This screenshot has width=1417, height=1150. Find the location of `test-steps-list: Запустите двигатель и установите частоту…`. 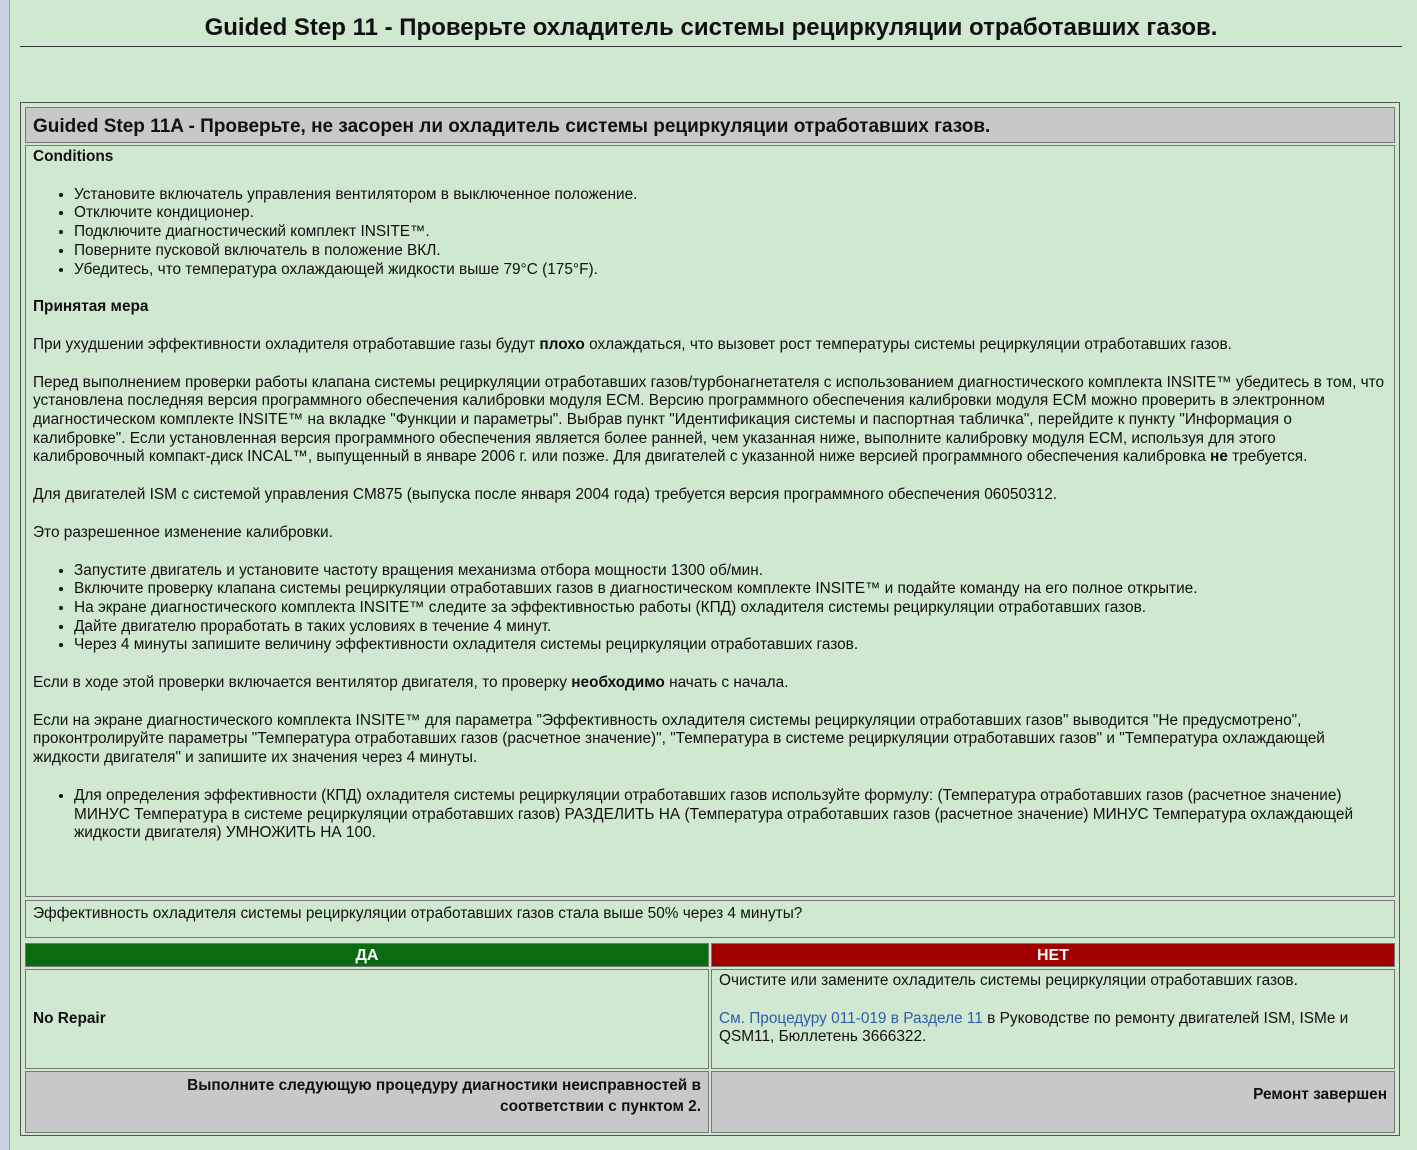

test-steps-list: Запустите двигатель и установите частоту… is located at coordinates (710, 609).